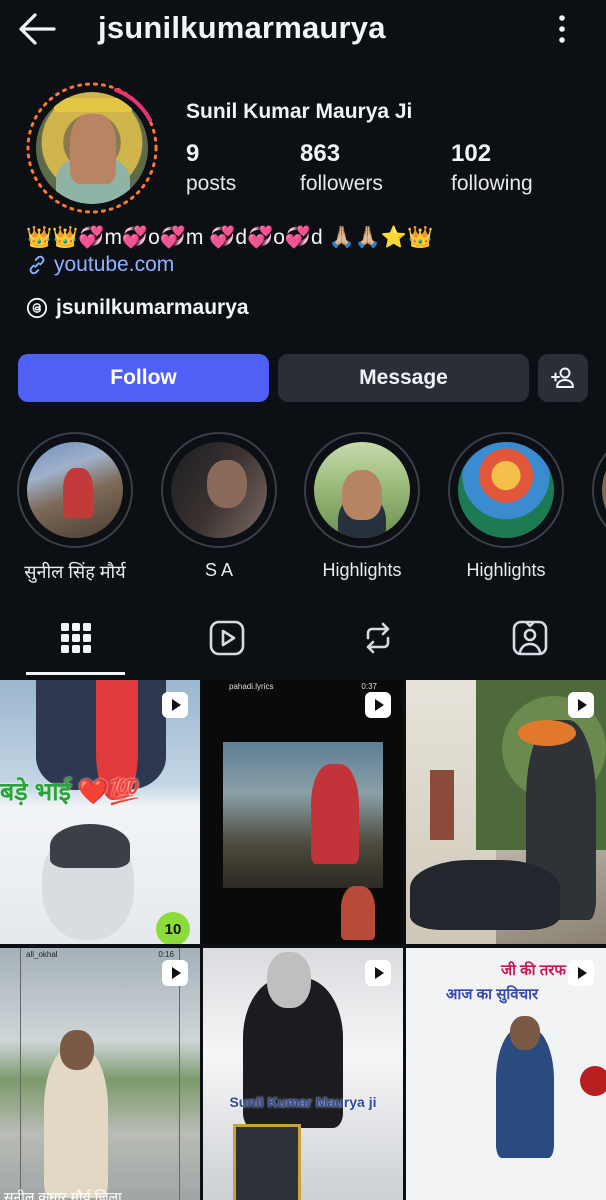 Image resolution: width=606 pixels, height=1200 pixels. I want to click on threads-badge: jsunilkumarmaurya, so click(137, 308).